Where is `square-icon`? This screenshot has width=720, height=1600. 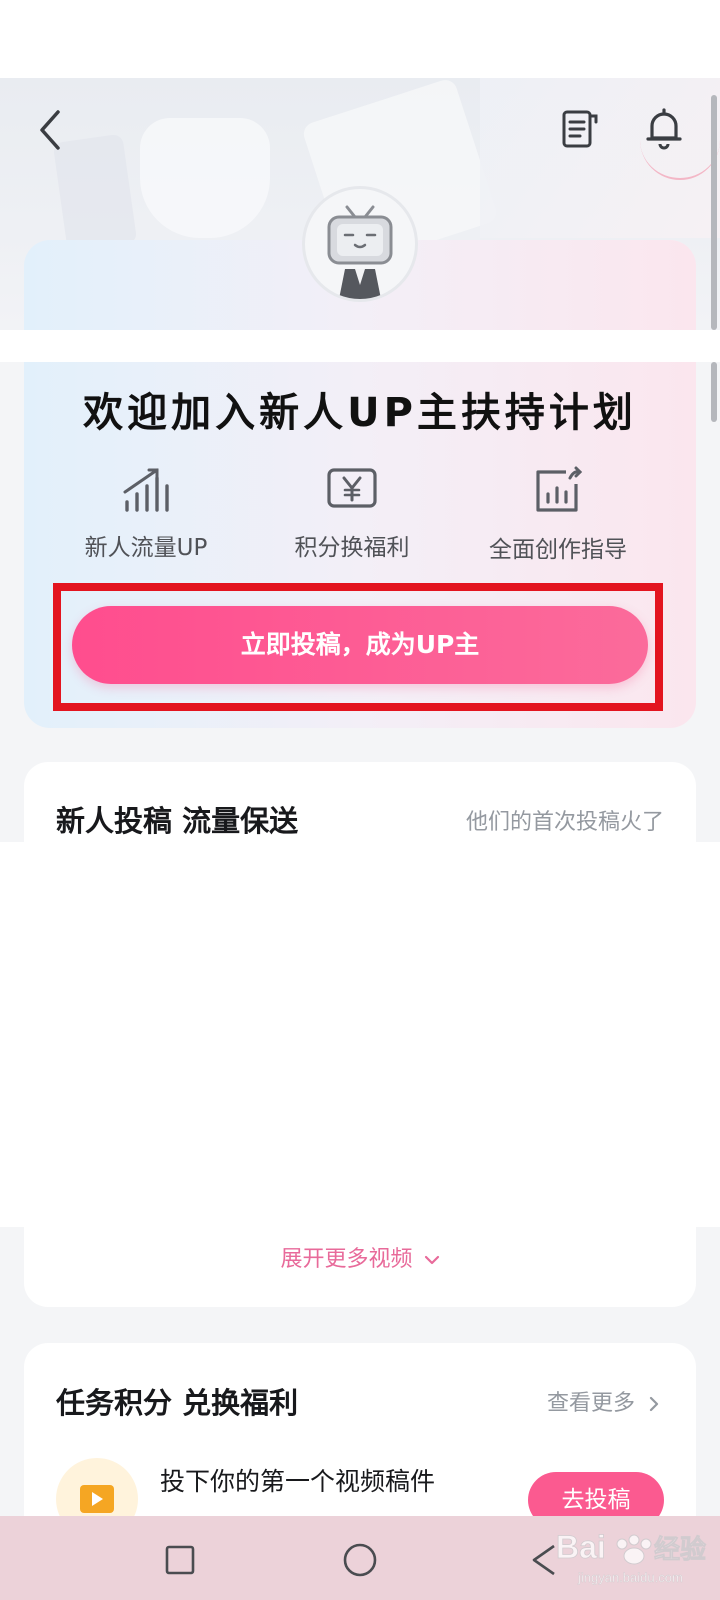
square-icon is located at coordinates (180, 1560).